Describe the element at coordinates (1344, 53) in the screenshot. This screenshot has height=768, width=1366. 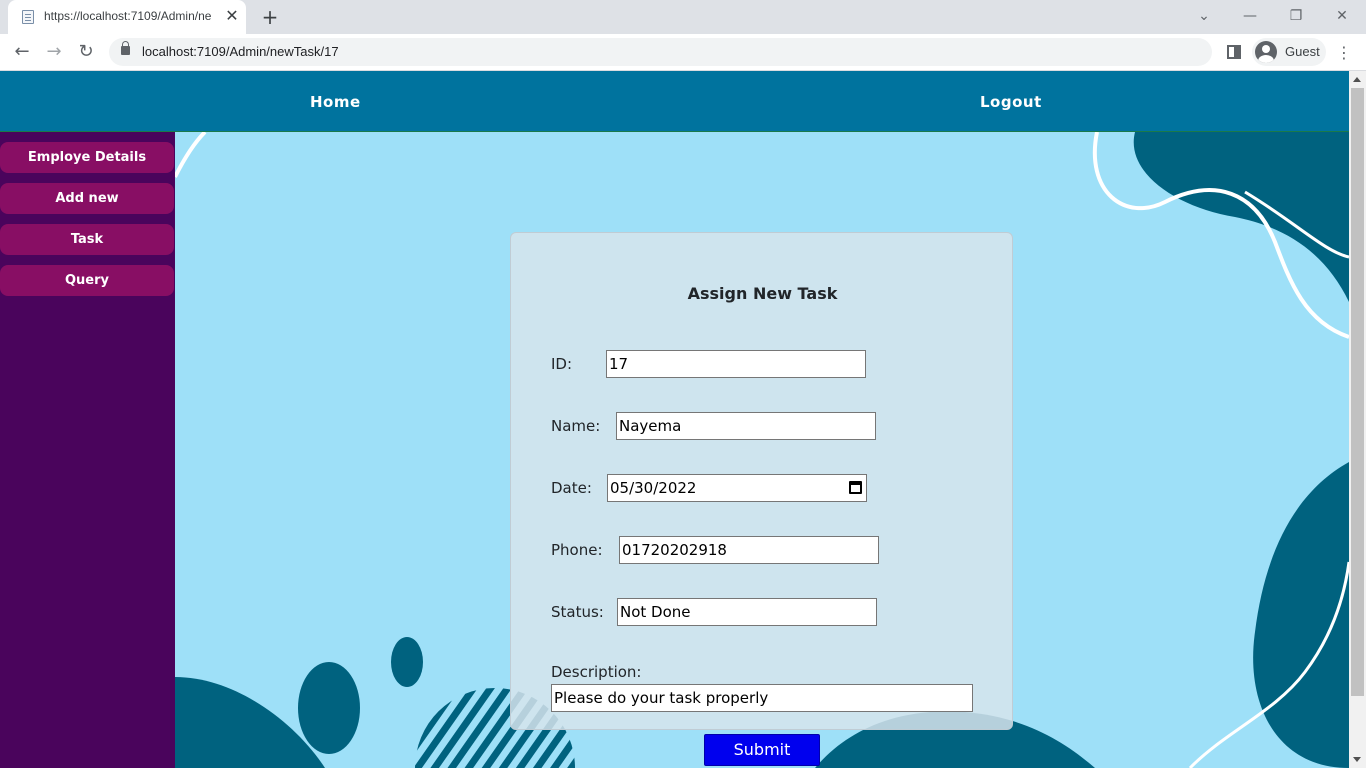
I see `browser-menu-icon: ⋮` at that location.